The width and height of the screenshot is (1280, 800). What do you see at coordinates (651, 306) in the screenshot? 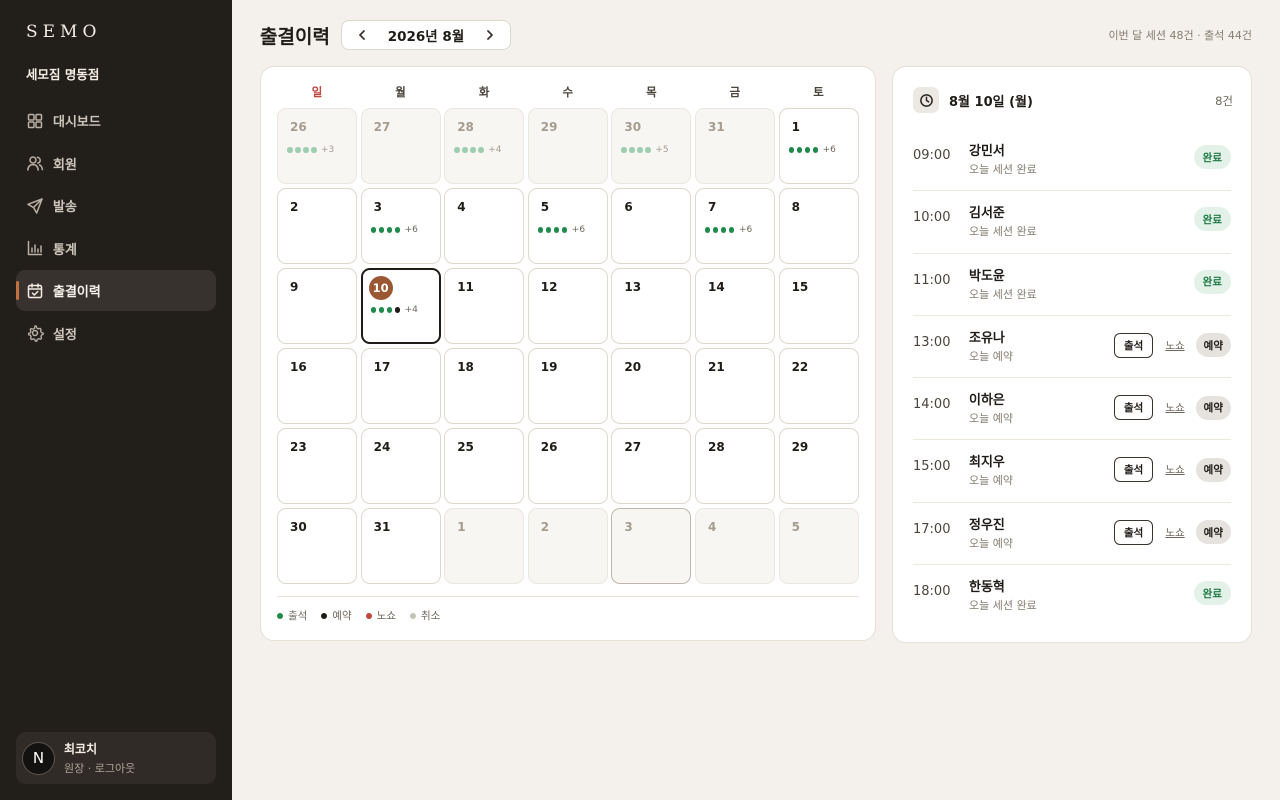
I see `calendar-day: 13` at bounding box center [651, 306].